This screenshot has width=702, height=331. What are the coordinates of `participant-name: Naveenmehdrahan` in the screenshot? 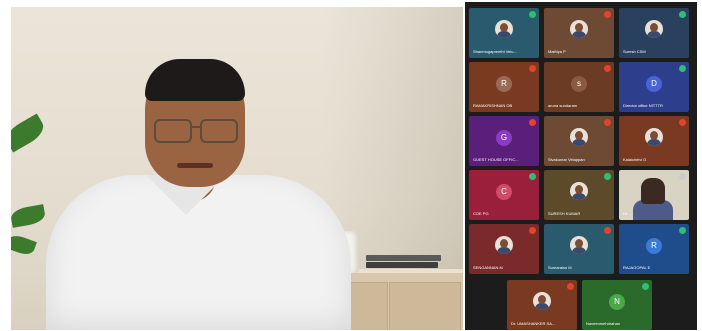 It's located at (603, 323).